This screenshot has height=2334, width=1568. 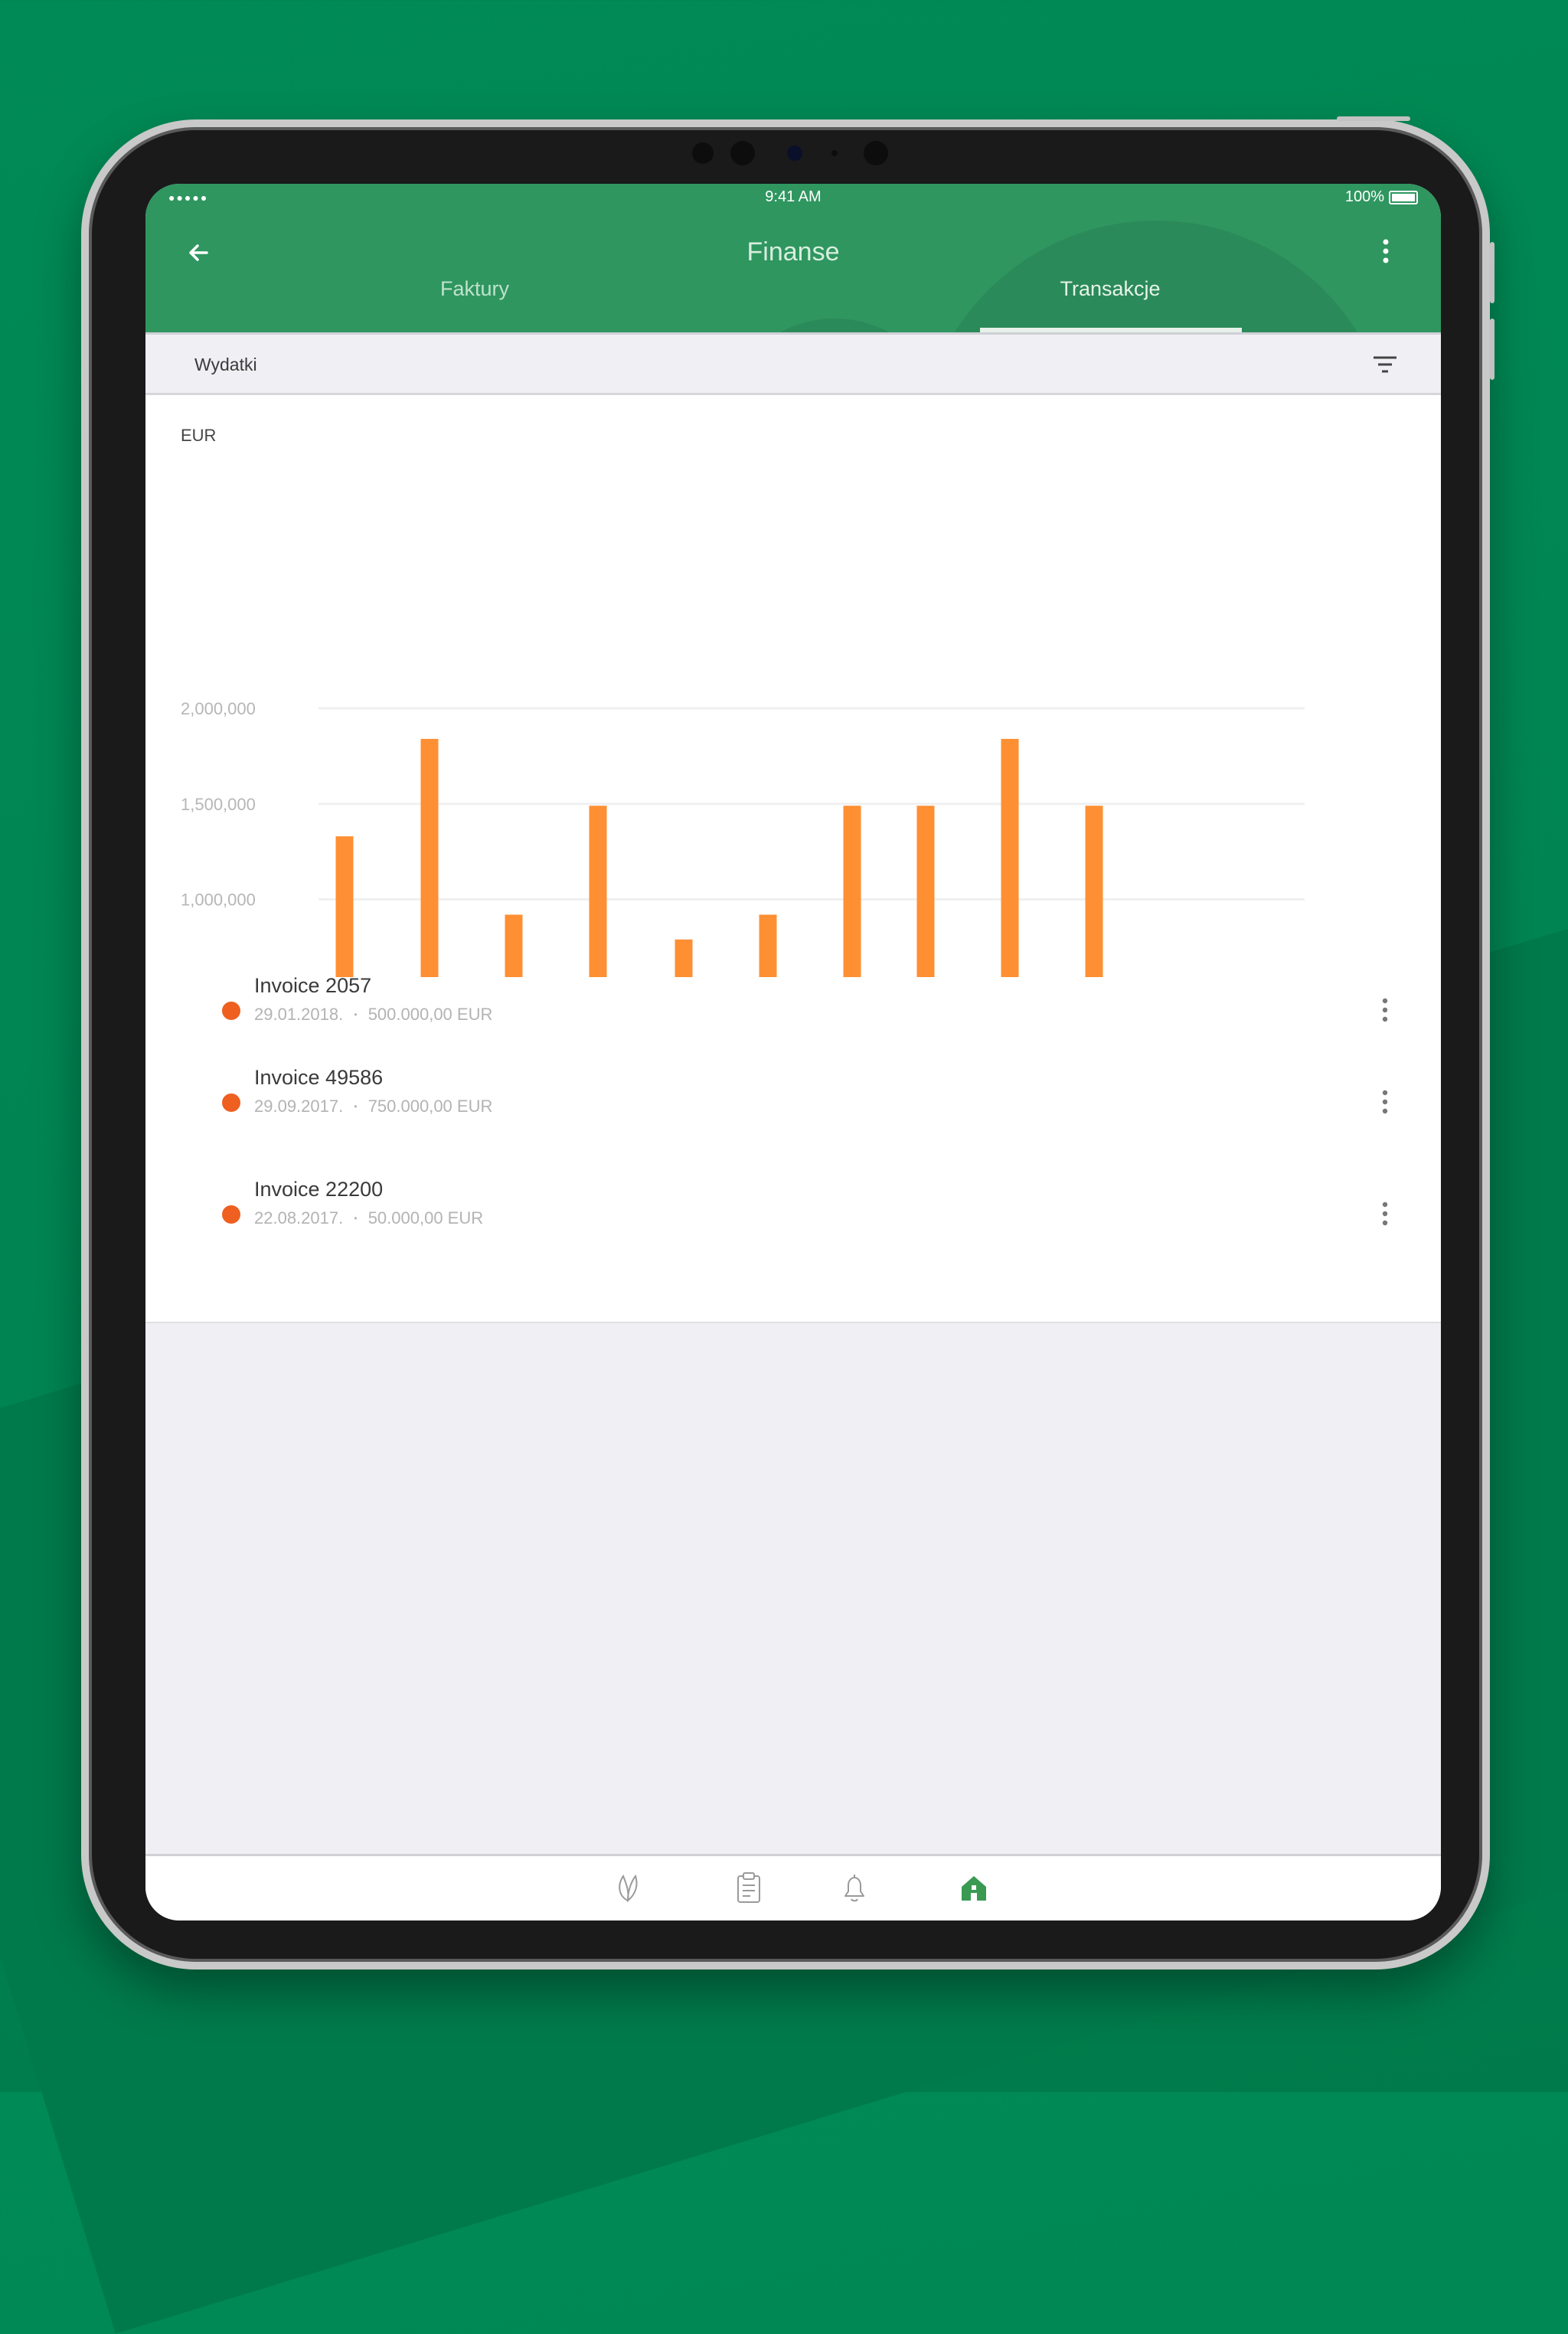 What do you see at coordinates (1110, 289) in the screenshot?
I see `tab-transakcje: Transakcje` at bounding box center [1110, 289].